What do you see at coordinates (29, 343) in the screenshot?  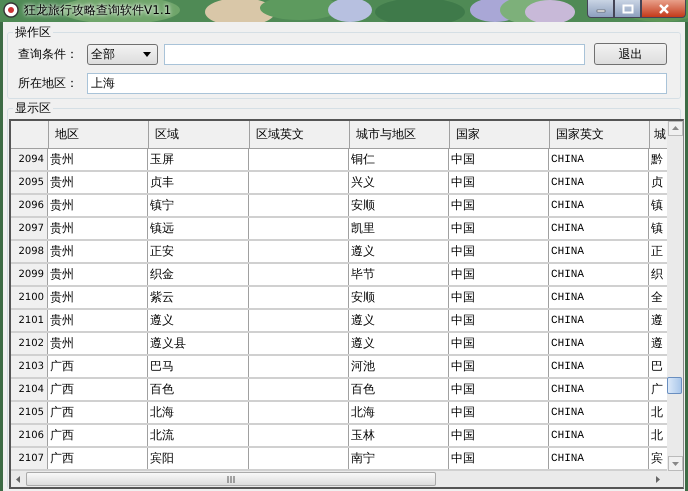 I see `row-header: 2102` at bounding box center [29, 343].